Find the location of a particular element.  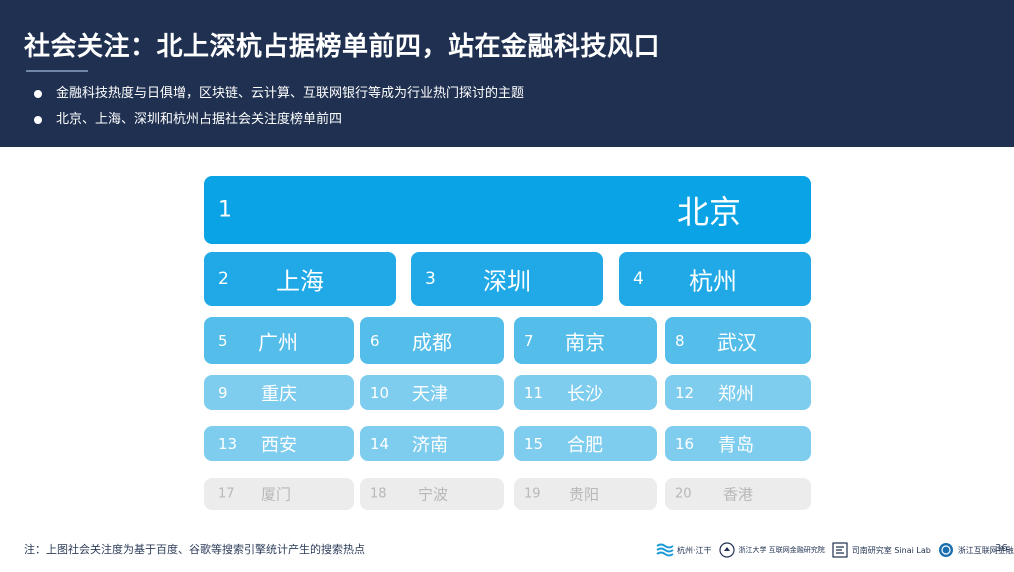

rank-tile-16: 16 青岛 is located at coordinates (738, 443).